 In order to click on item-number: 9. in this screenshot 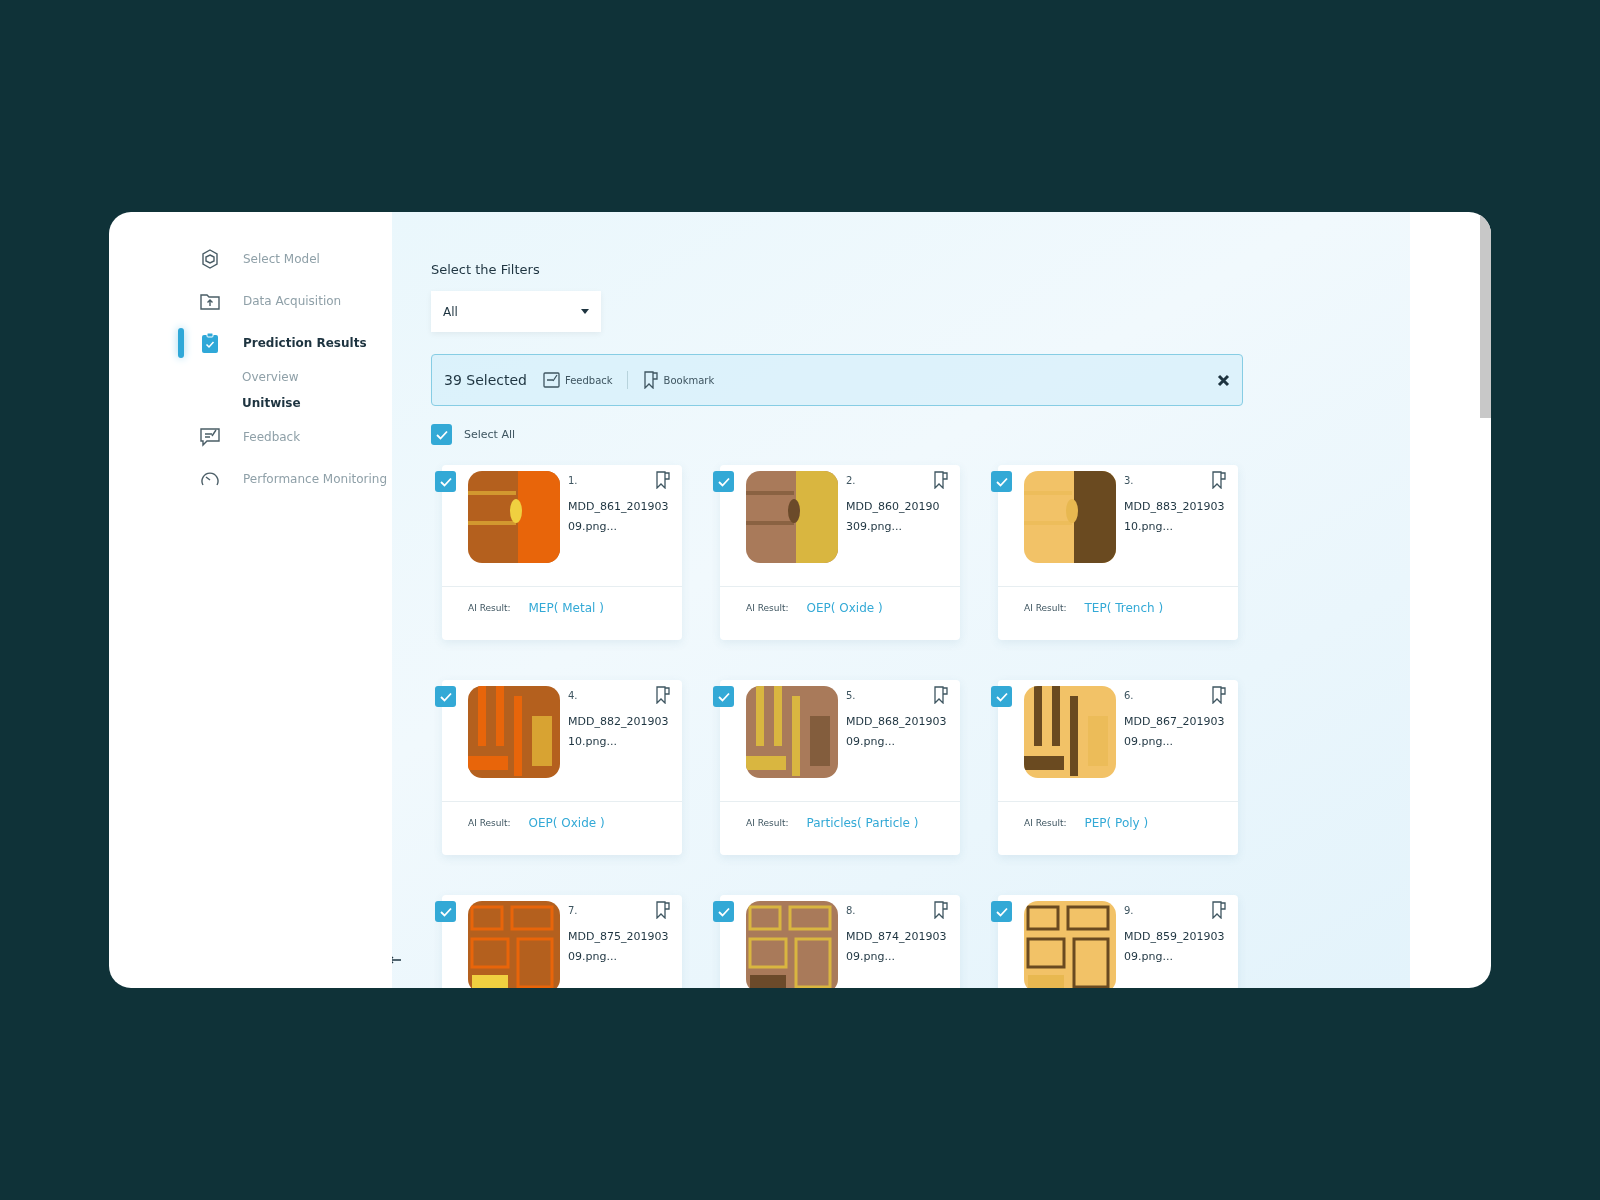, I will do `click(1129, 910)`.